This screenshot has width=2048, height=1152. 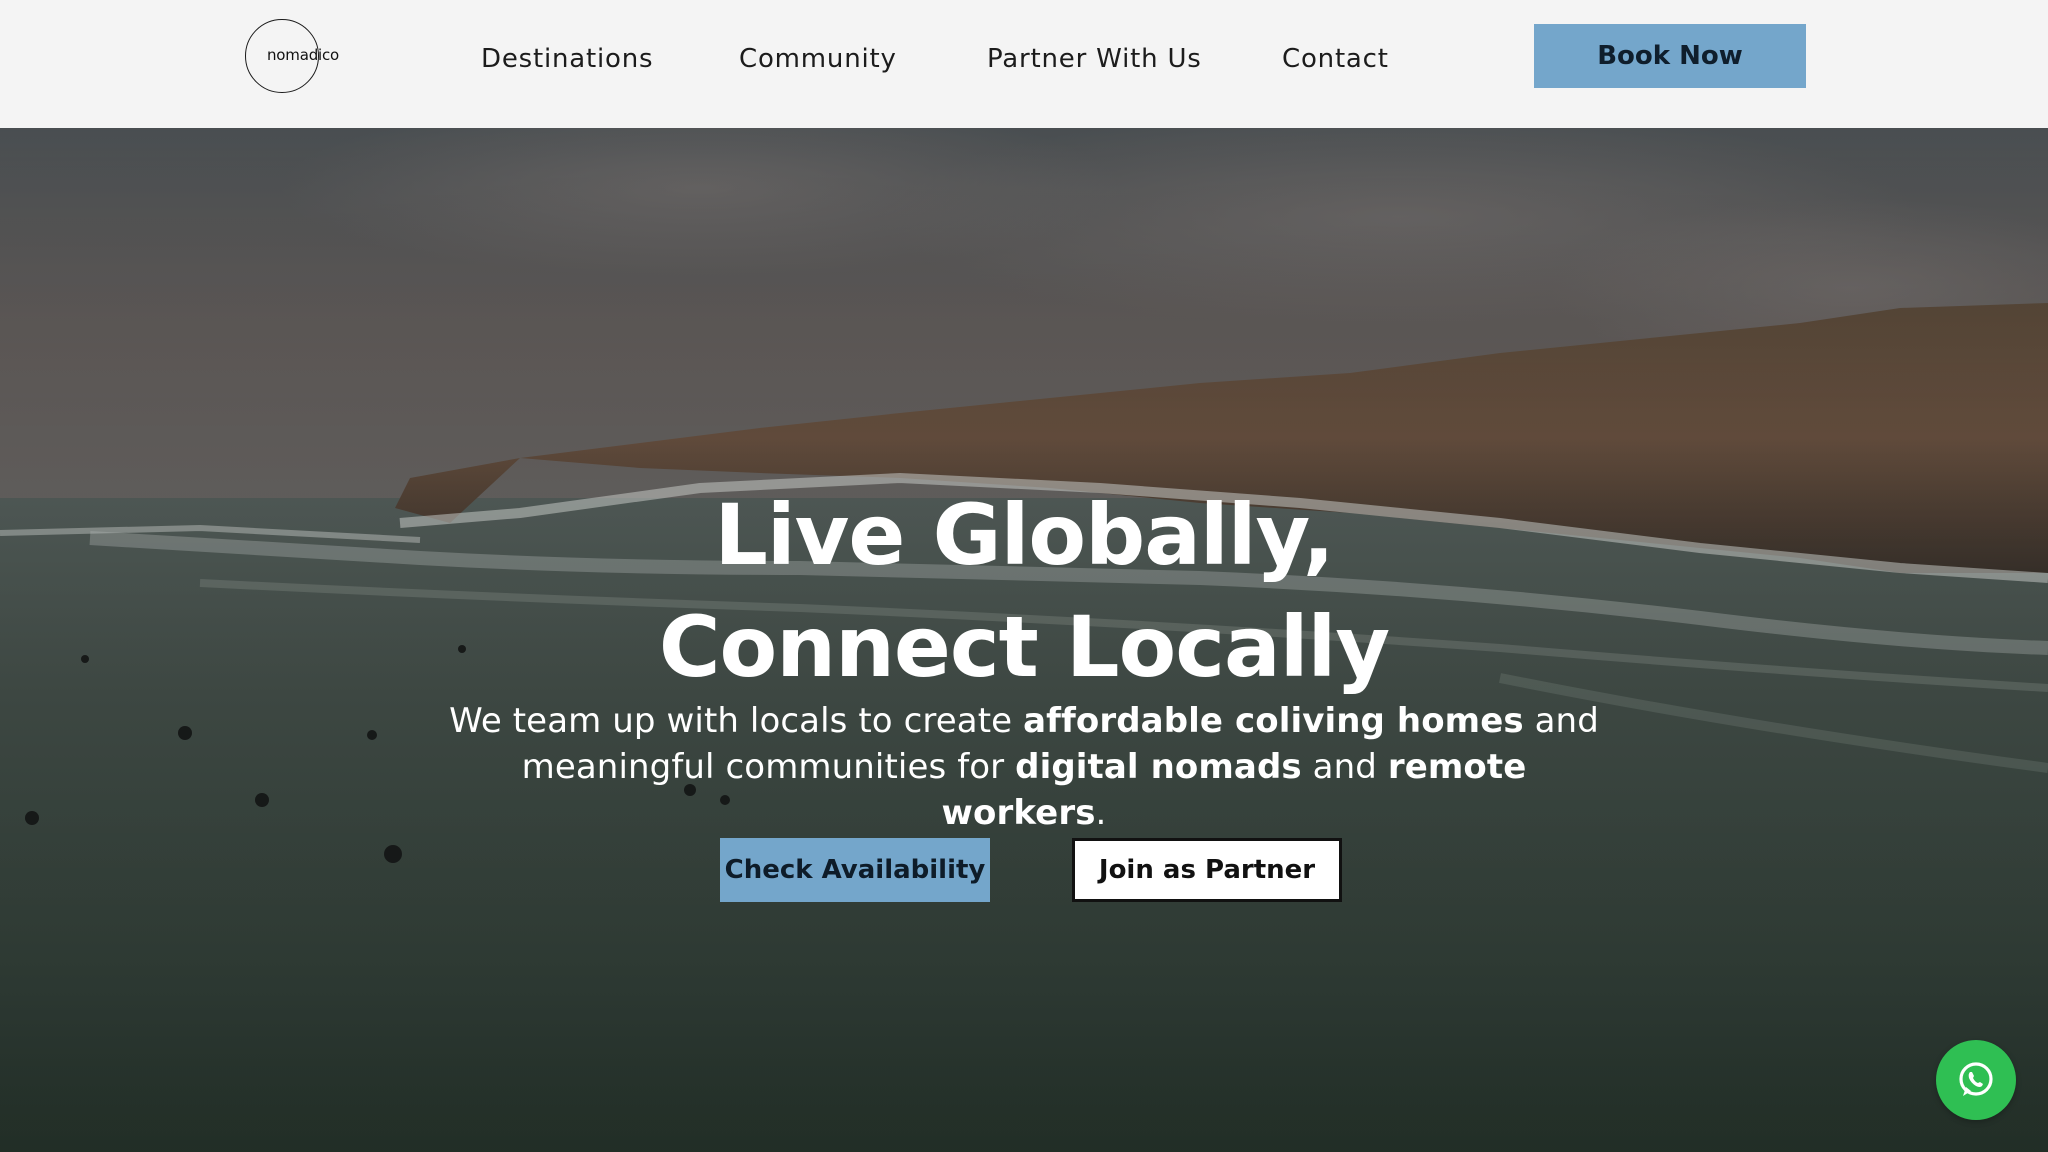 What do you see at coordinates (1207, 870) in the screenshot?
I see `join-as-partner-button: Join as Partner` at bounding box center [1207, 870].